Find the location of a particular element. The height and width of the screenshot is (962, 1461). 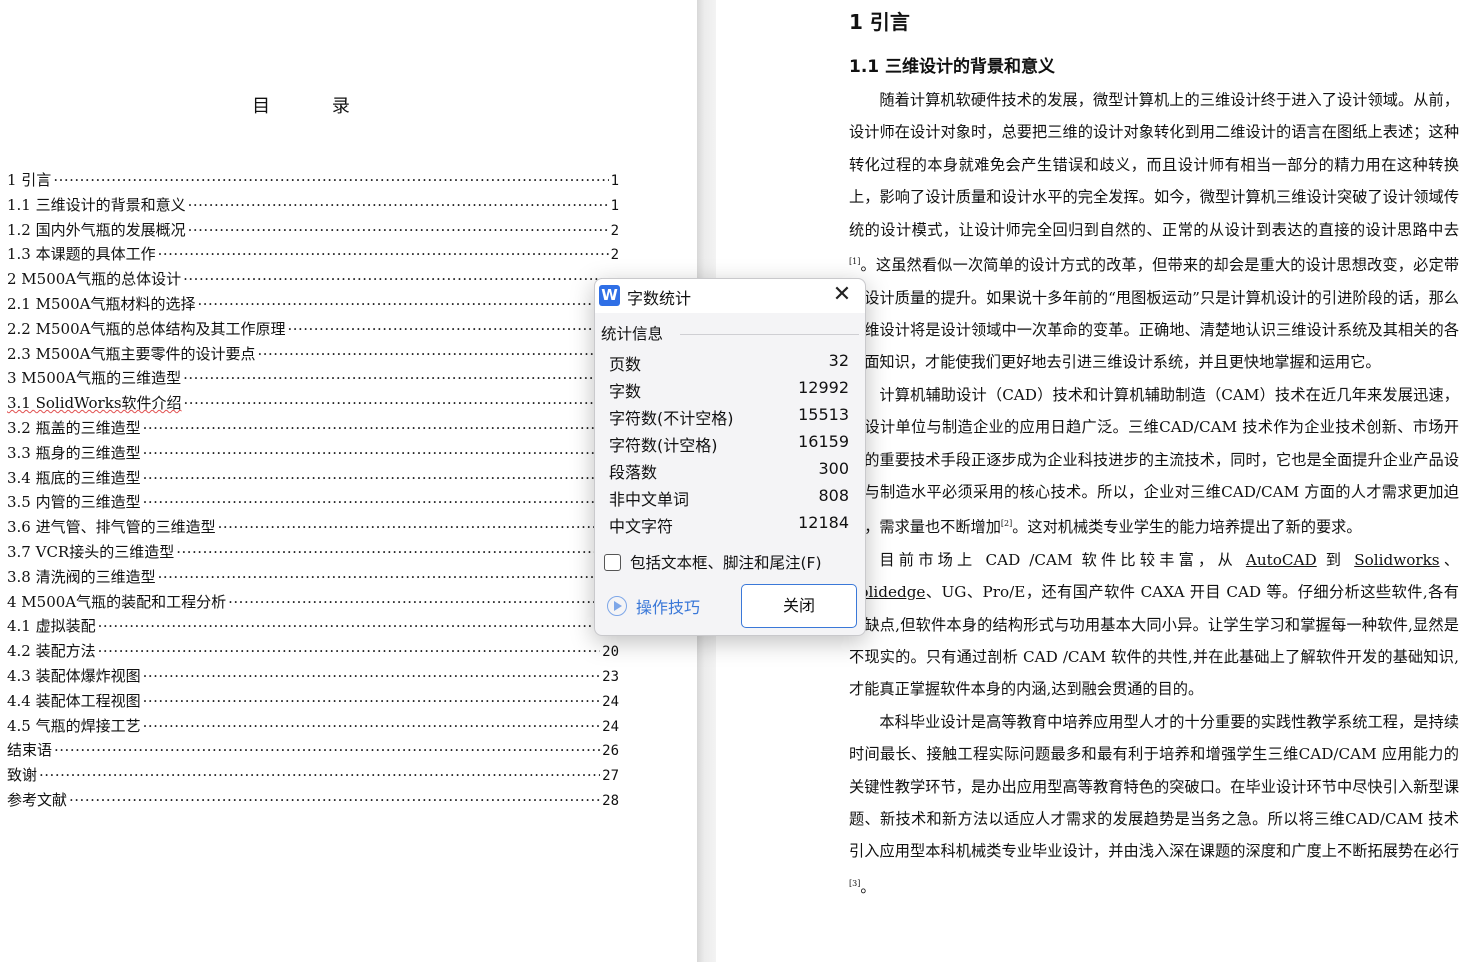

toc-entry: 2.2 M500A气瓶的总体结构及其工作原理 is located at coordinates (313, 330).